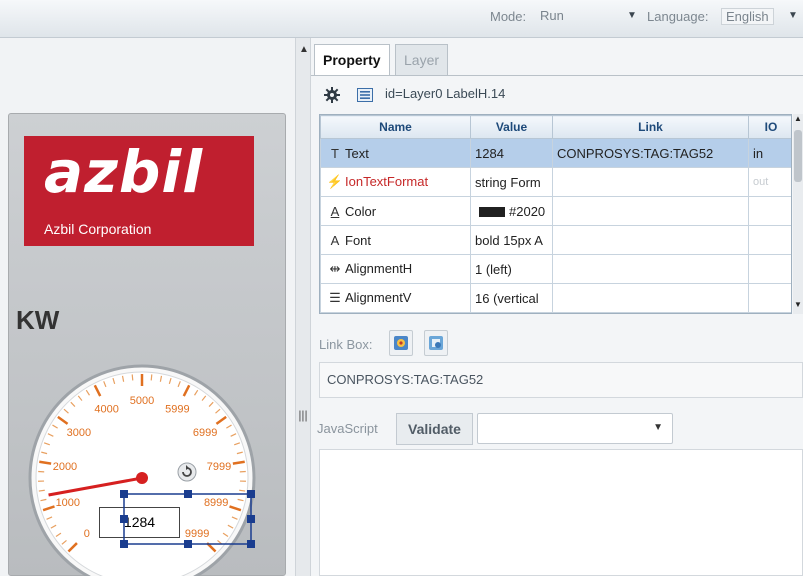  I want to click on property-name: Font, so click(358, 240).